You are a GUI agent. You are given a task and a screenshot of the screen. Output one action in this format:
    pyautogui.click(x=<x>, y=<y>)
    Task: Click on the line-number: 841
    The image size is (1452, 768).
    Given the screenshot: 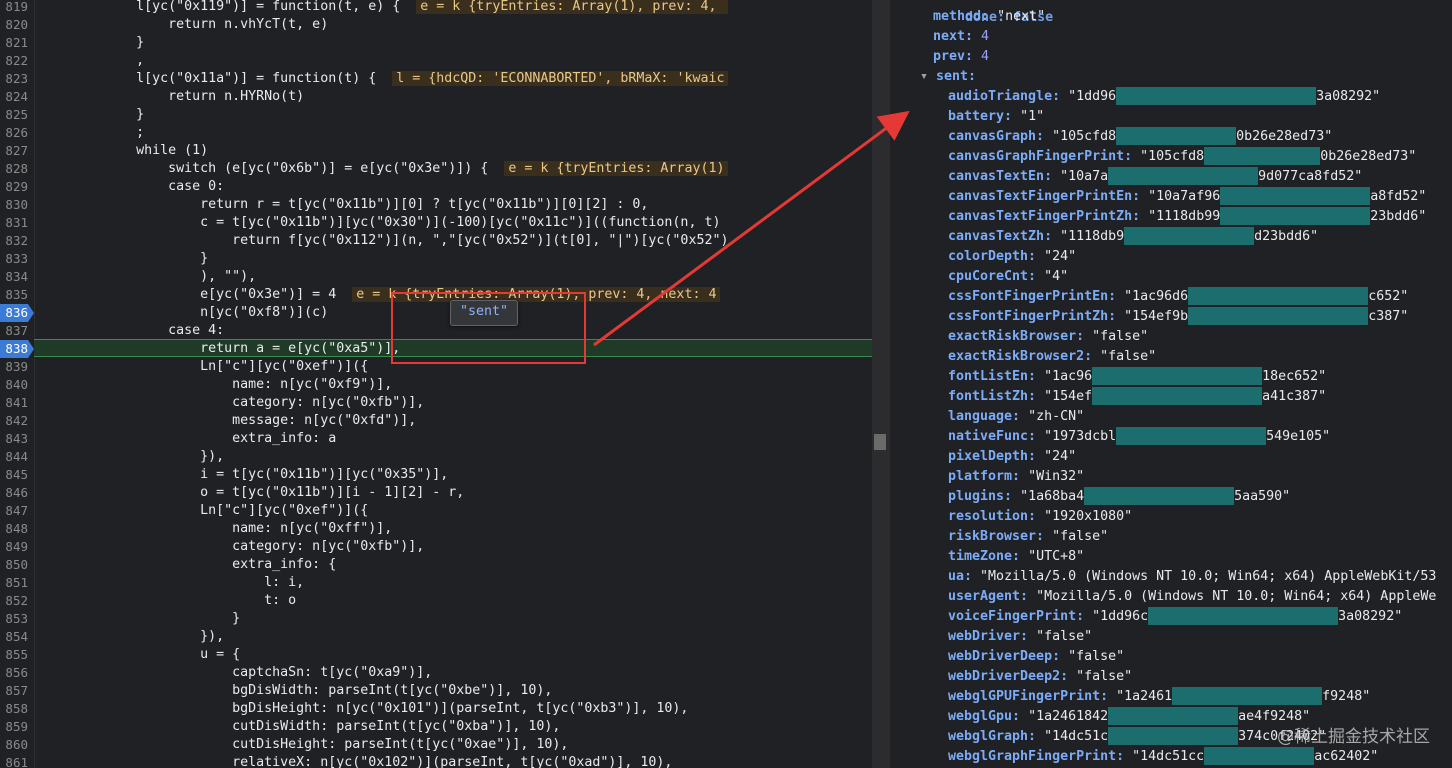 What is the action you would take?
    pyautogui.click(x=14, y=403)
    